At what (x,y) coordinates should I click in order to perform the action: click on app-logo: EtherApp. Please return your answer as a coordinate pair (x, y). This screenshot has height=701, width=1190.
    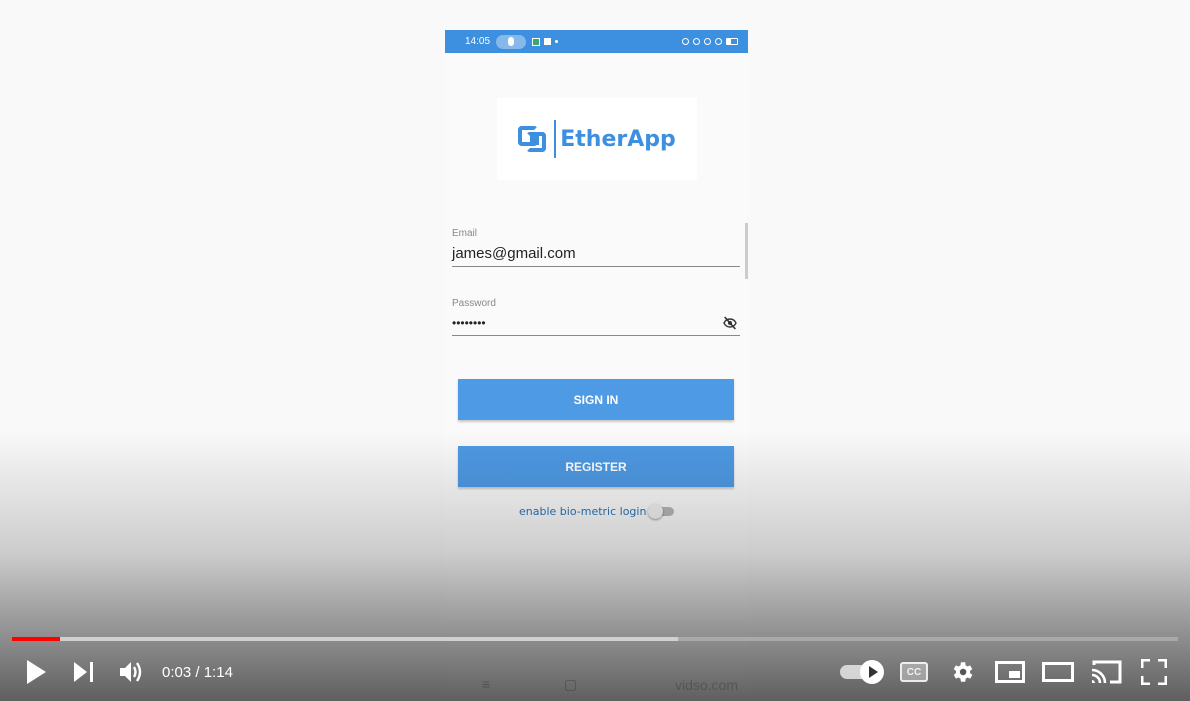
    Looking at the image, I should click on (597, 139).